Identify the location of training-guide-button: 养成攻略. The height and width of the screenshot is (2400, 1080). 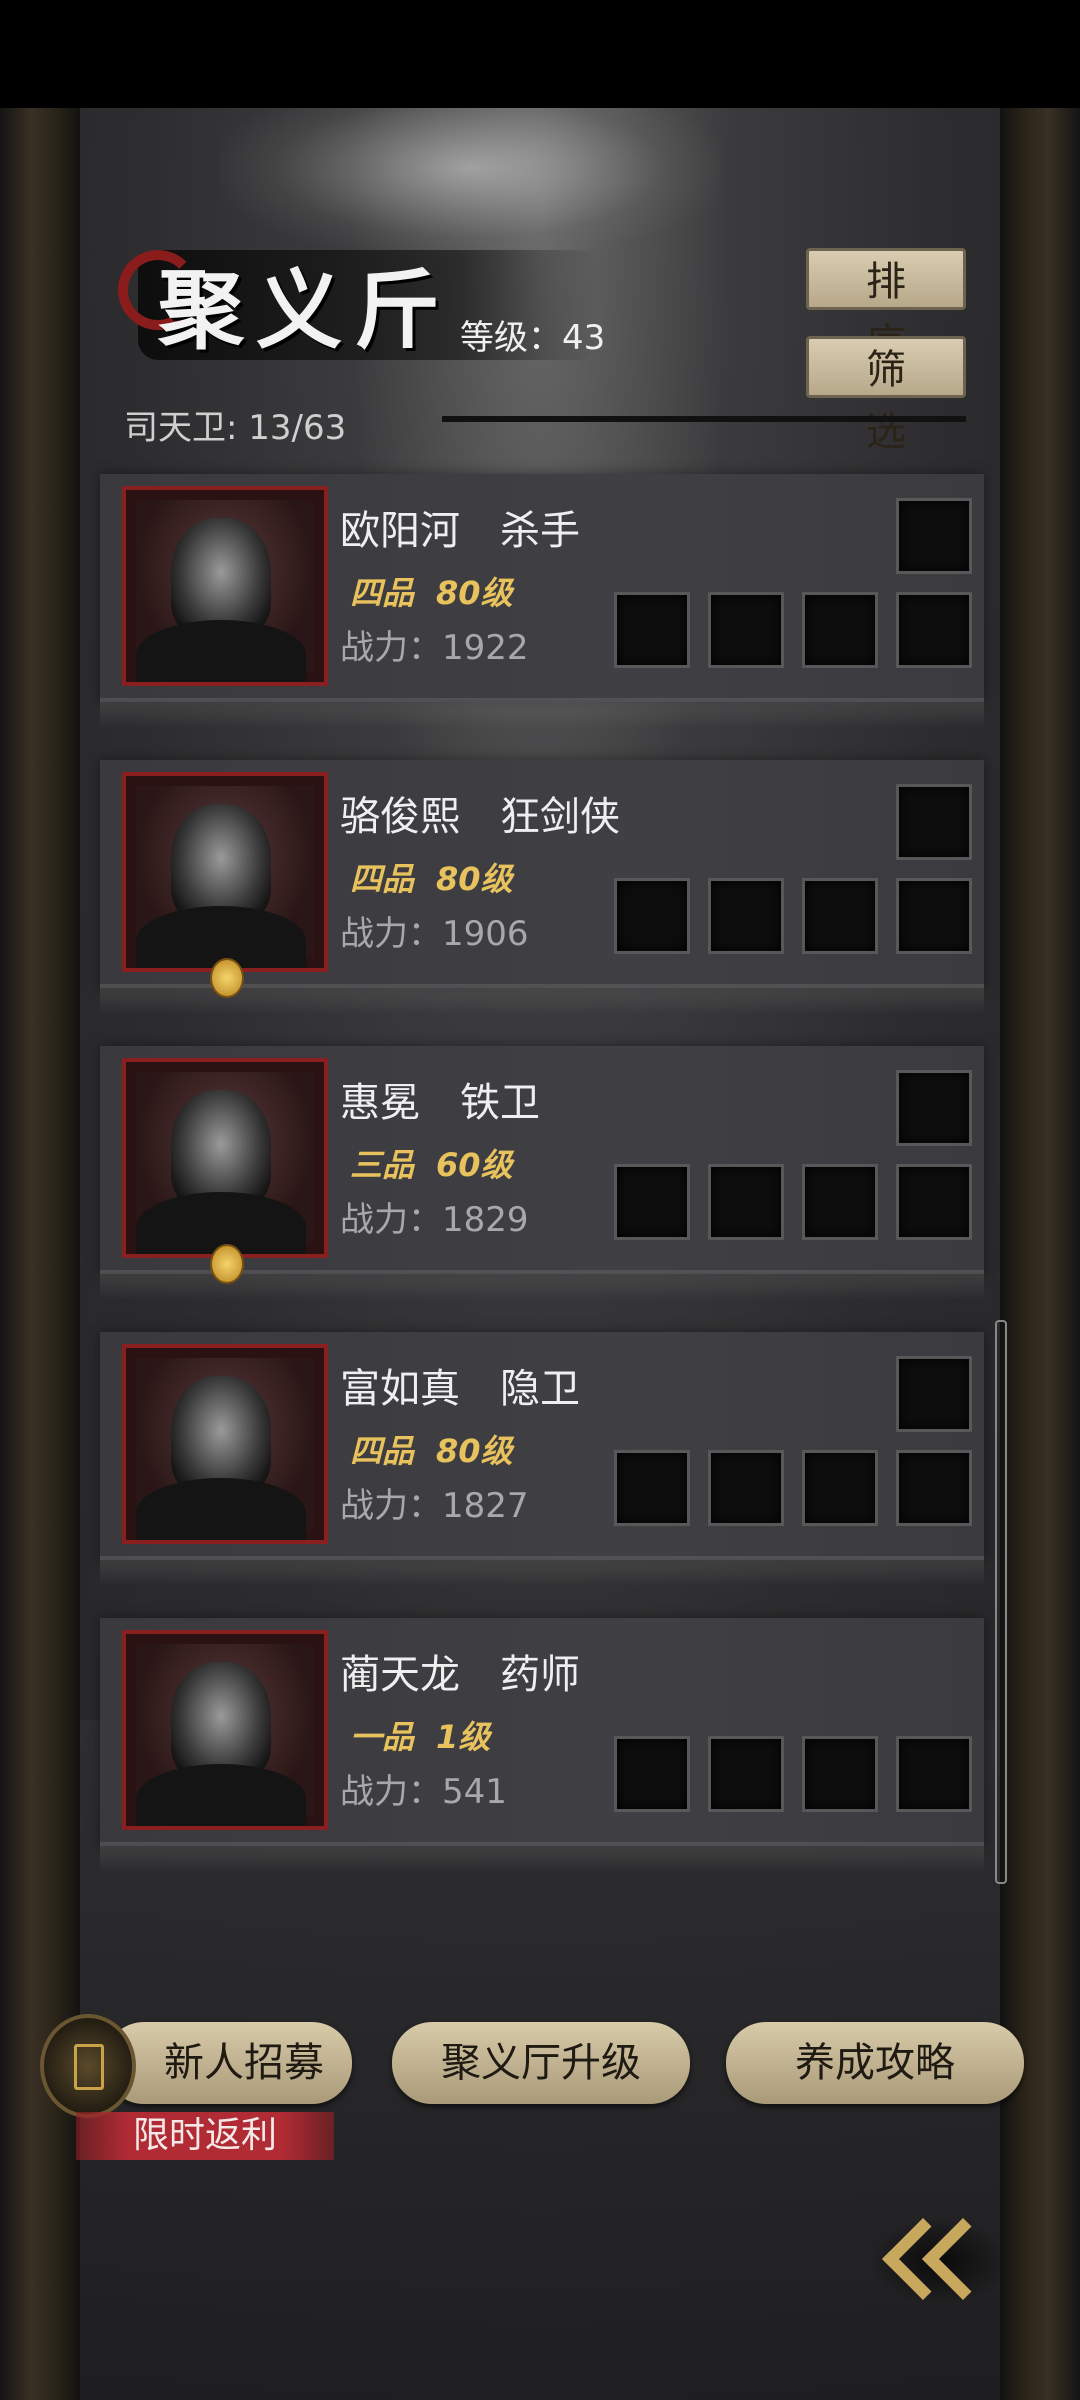
(875, 2063).